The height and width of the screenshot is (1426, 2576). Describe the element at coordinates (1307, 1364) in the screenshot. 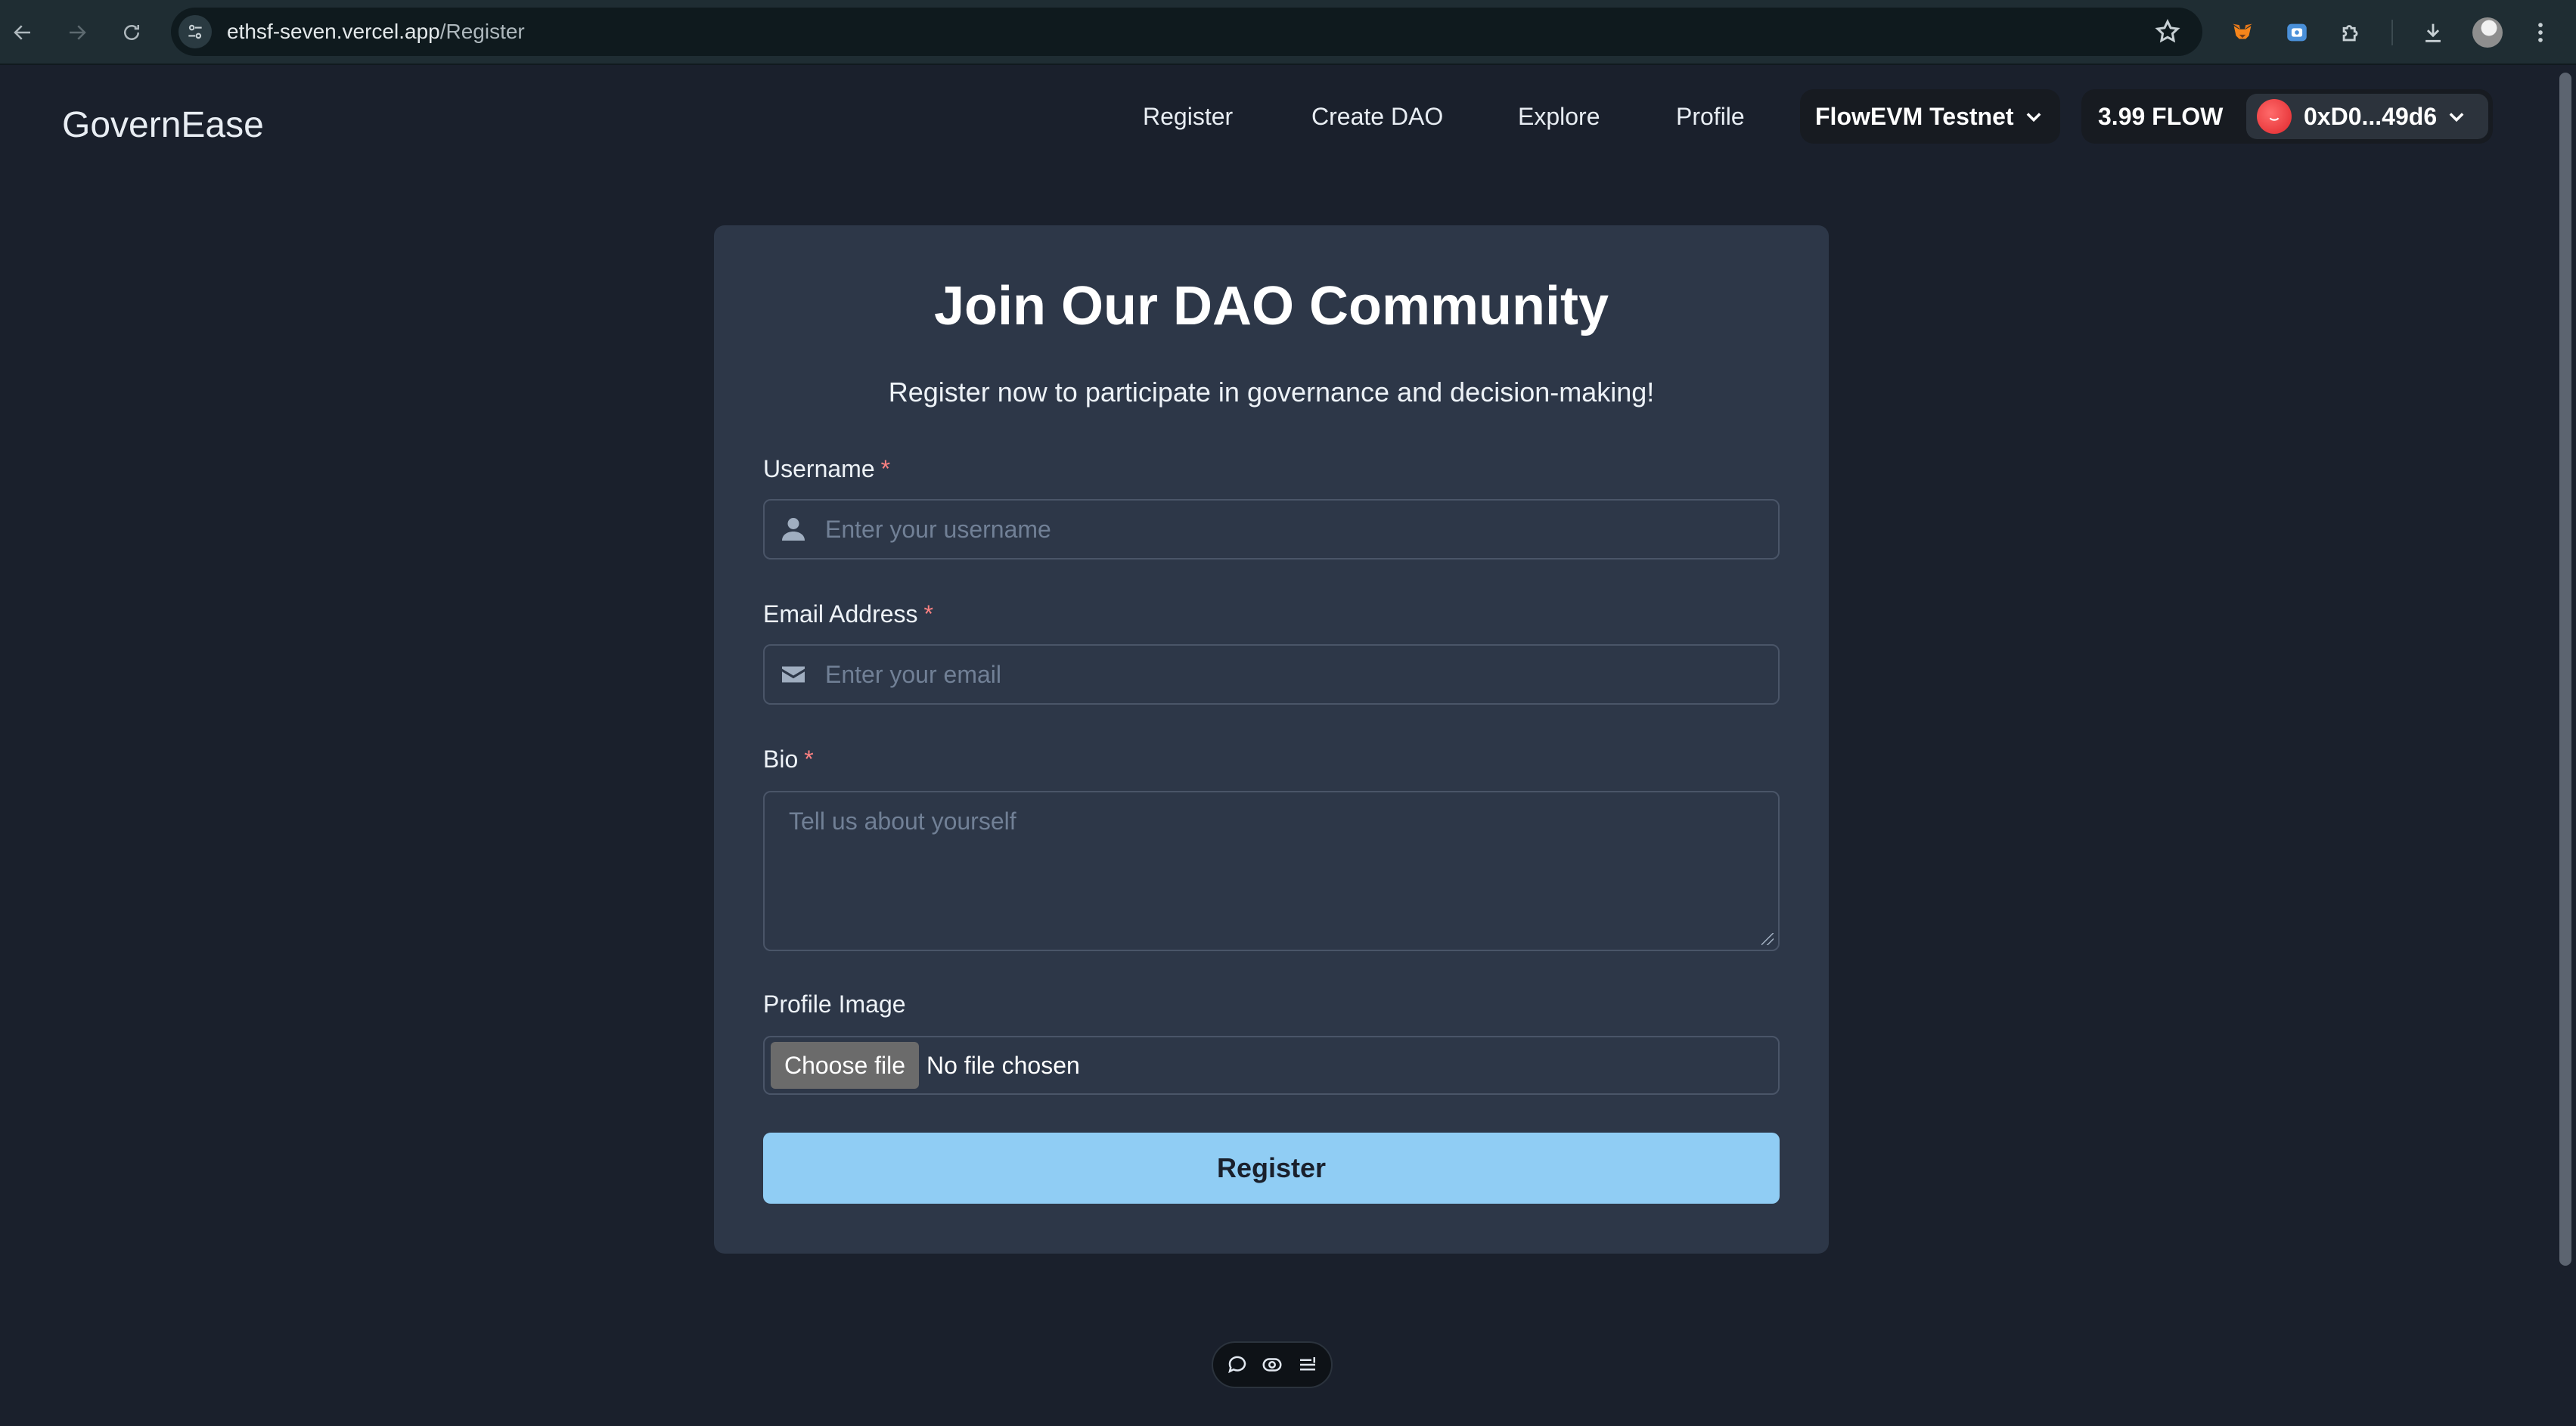

I see `list-settings-icon` at that location.